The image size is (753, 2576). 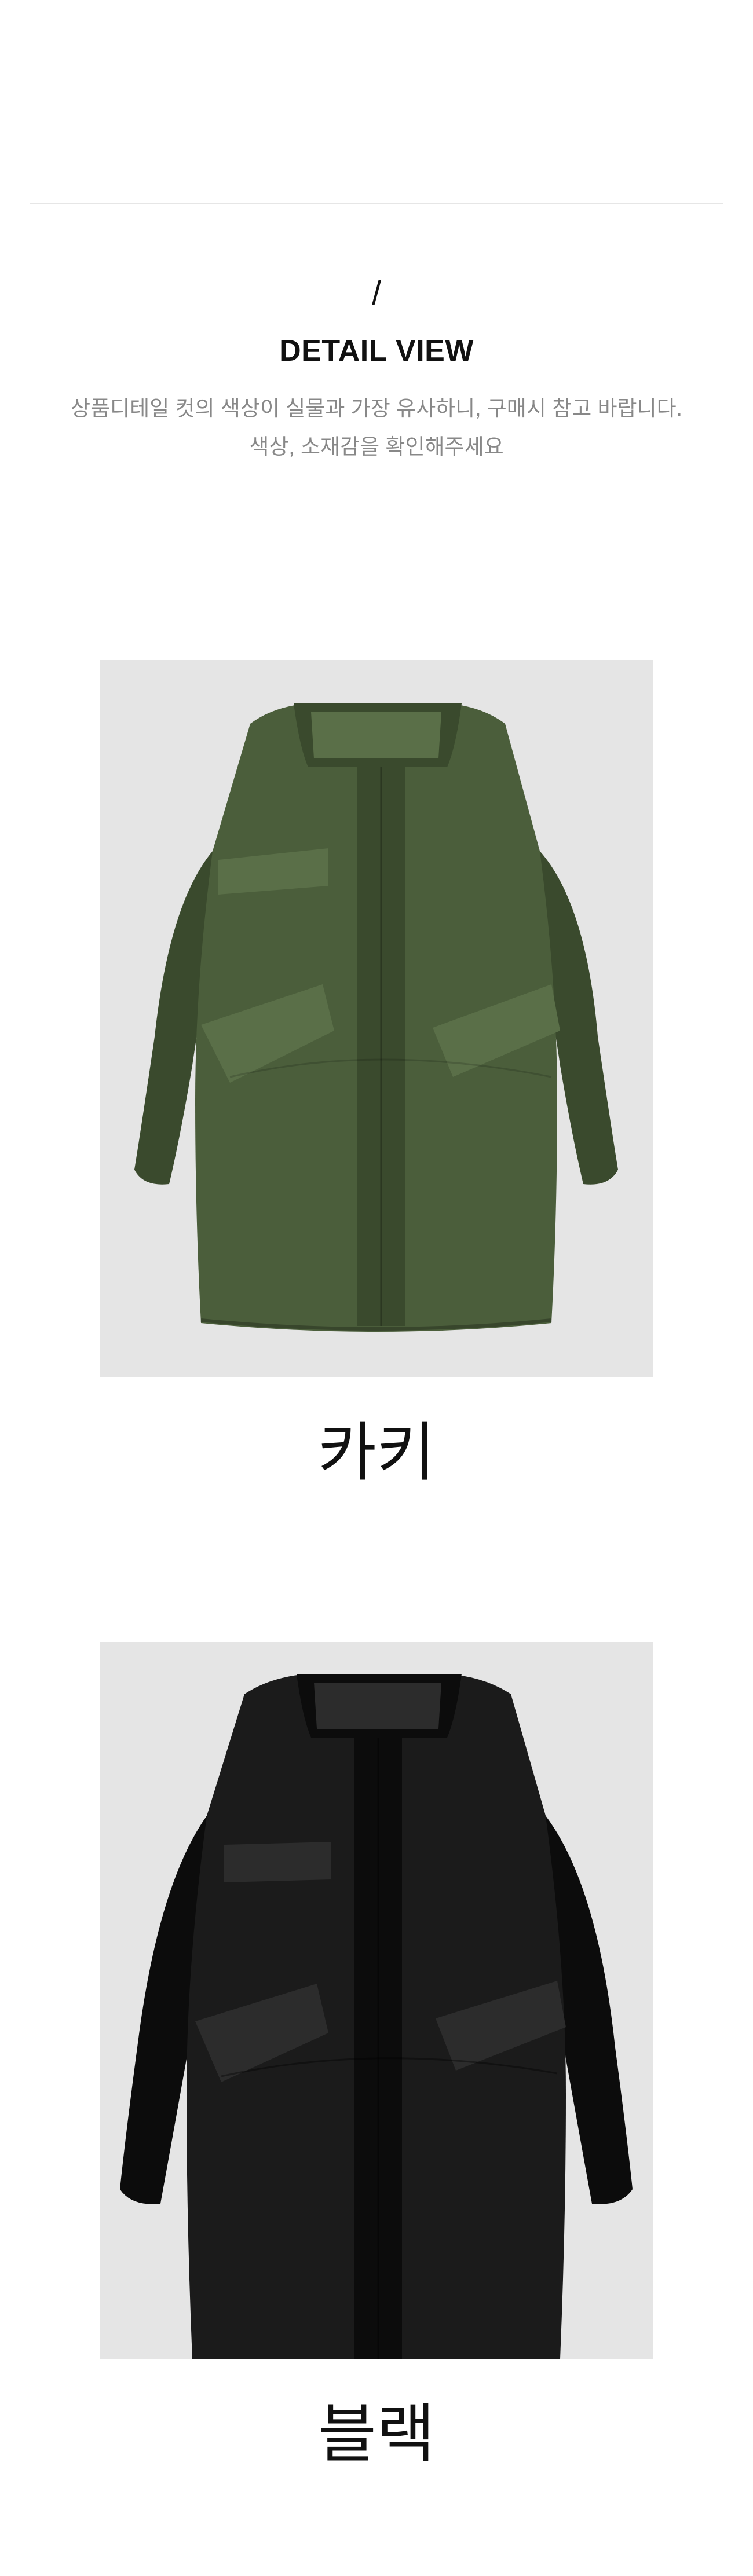 What do you see at coordinates (376, 293) in the screenshot?
I see `section-slash: /` at bounding box center [376, 293].